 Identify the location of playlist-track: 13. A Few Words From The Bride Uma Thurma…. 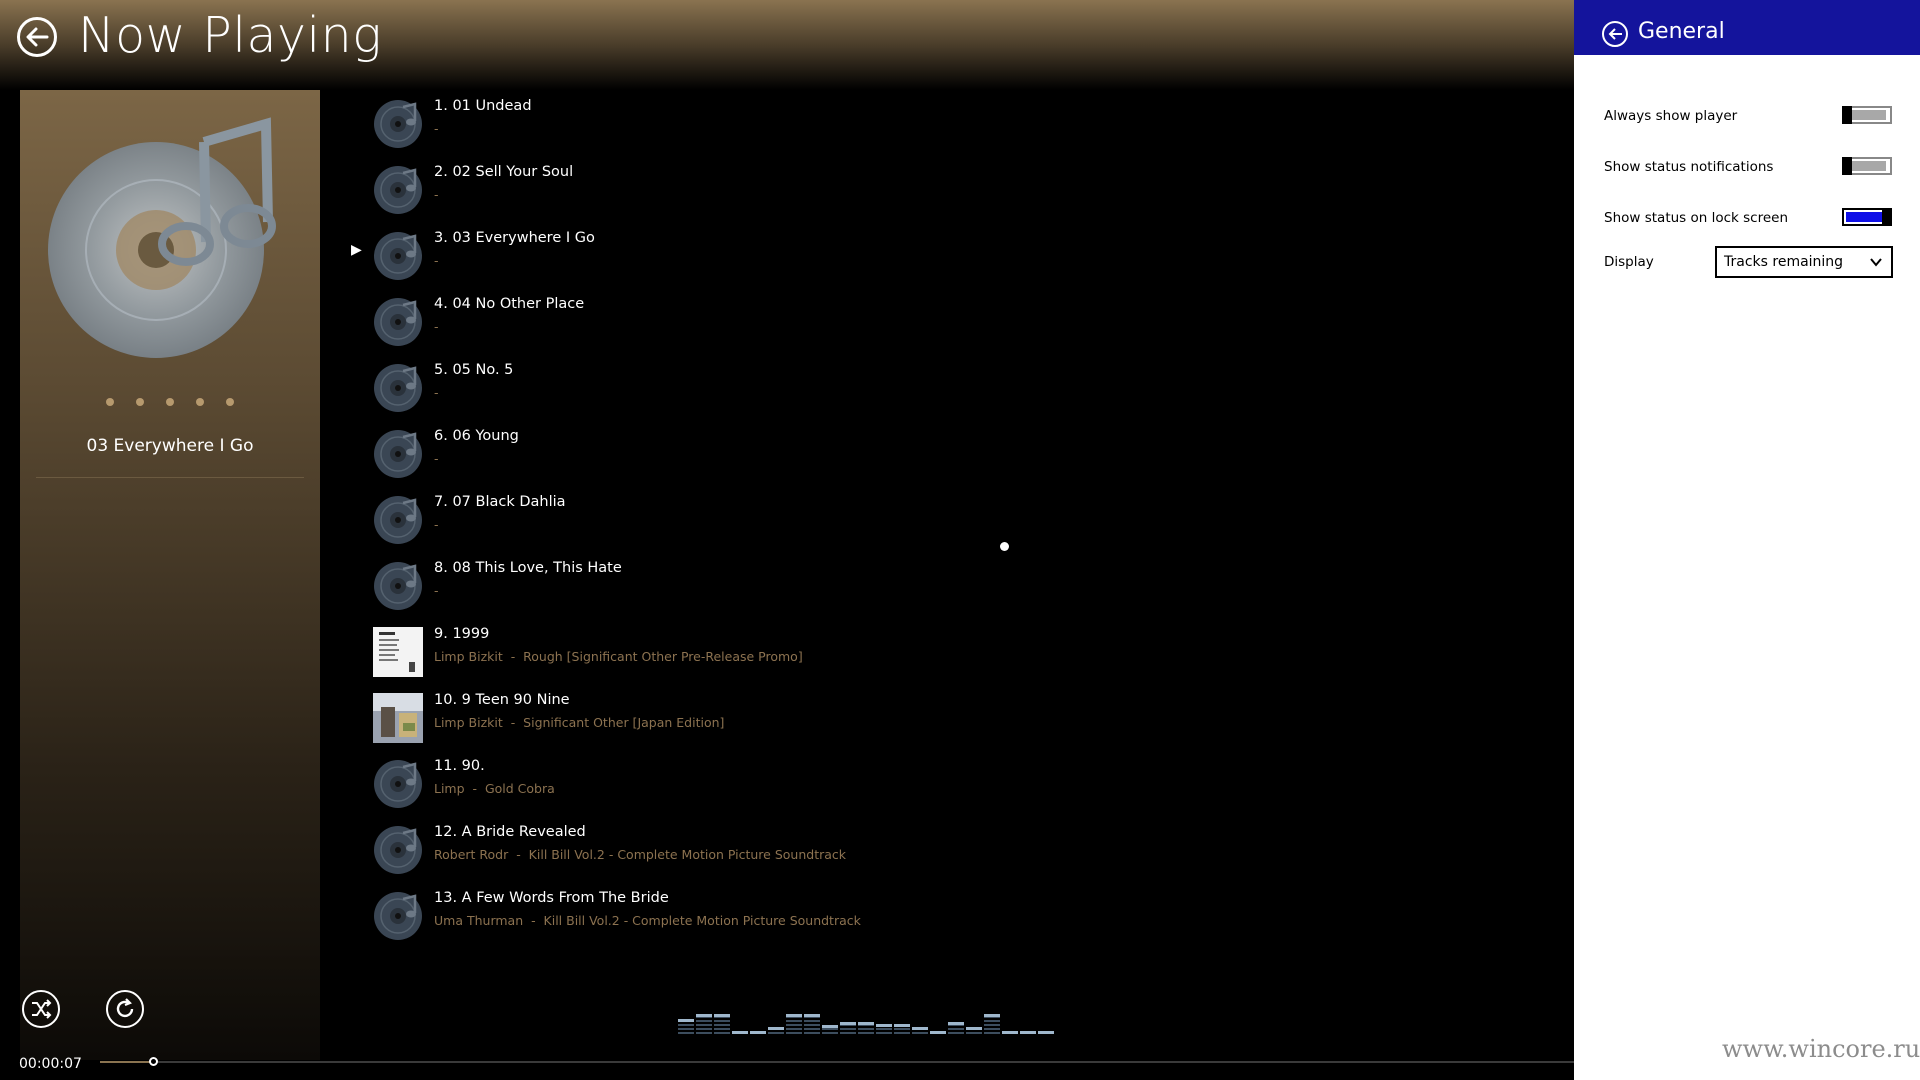
(795, 919).